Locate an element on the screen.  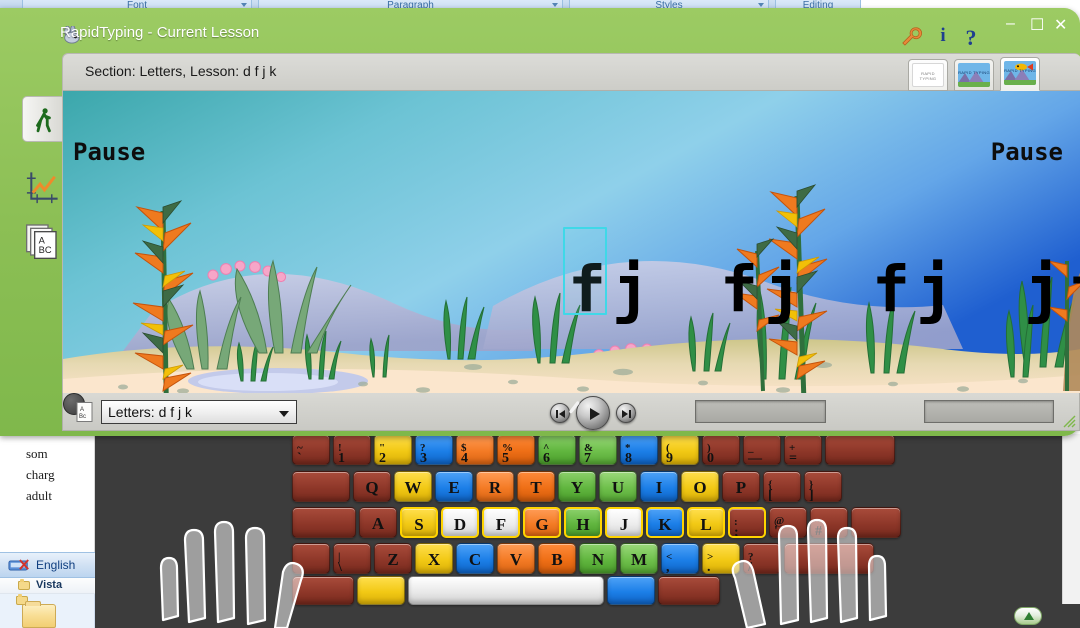
key-5: % 5 is located at coordinates (516, 449).